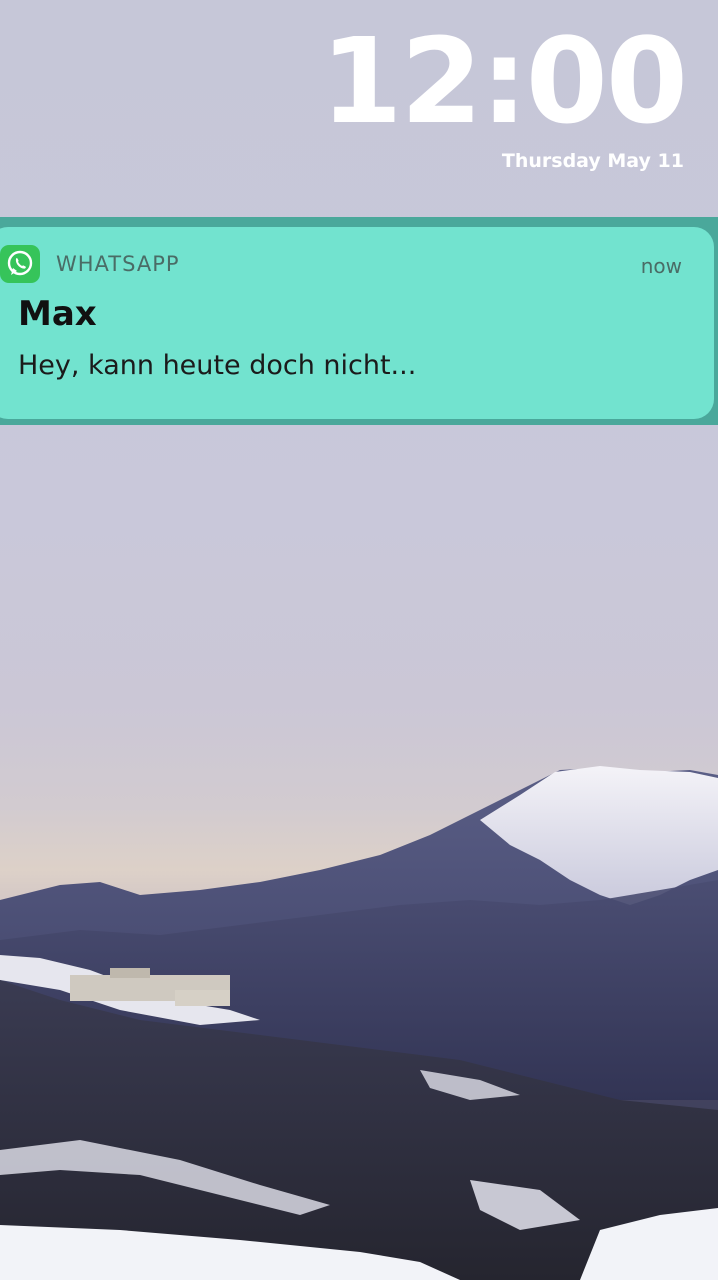 This screenshot has height=1280, width=718. Describe the element at coordinates (118, 264) in the screenshot. I see `notification-app-name: WHATSAPP` at that location.